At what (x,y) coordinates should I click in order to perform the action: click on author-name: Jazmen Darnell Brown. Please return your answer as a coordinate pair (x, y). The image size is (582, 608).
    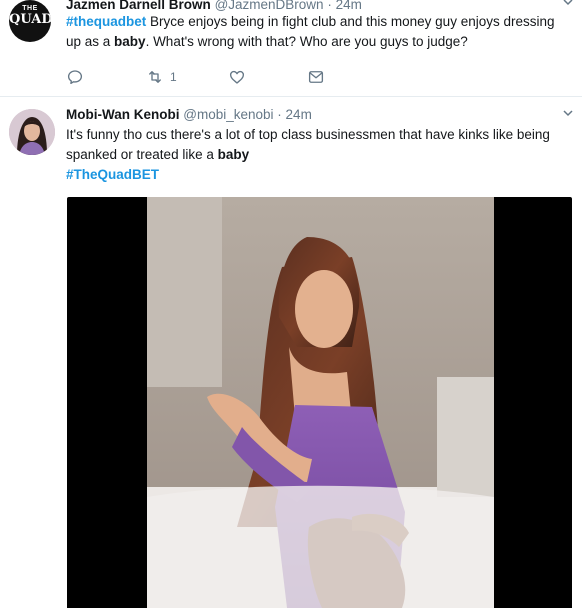
    Looking at the image, I should click on (138, 6).